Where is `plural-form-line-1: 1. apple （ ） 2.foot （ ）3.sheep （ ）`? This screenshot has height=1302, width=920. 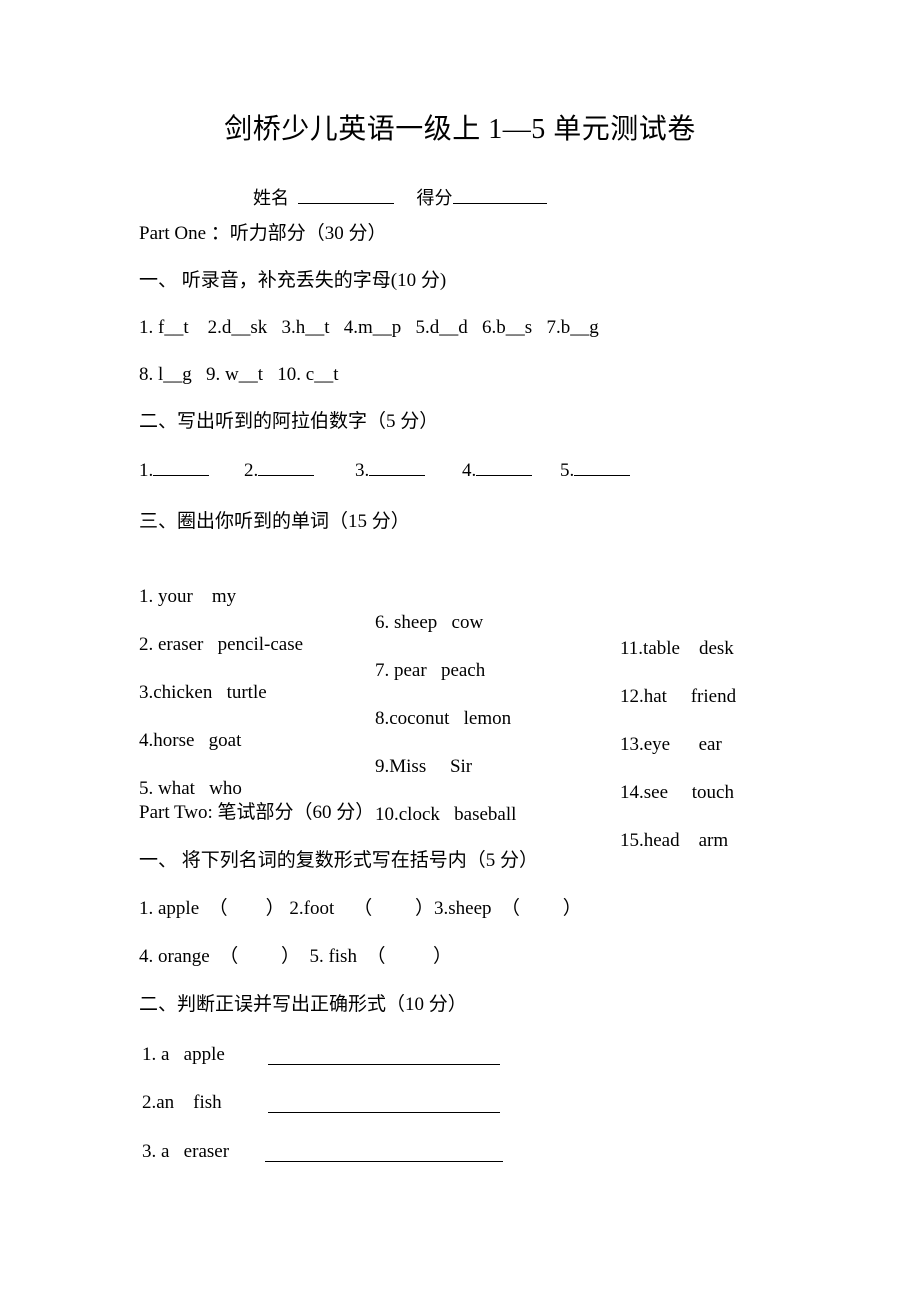
plural-form-line-1: 1. apple （ ） 2.foot （ ）3.sheep （ ） is located at coordinates (360, 909).